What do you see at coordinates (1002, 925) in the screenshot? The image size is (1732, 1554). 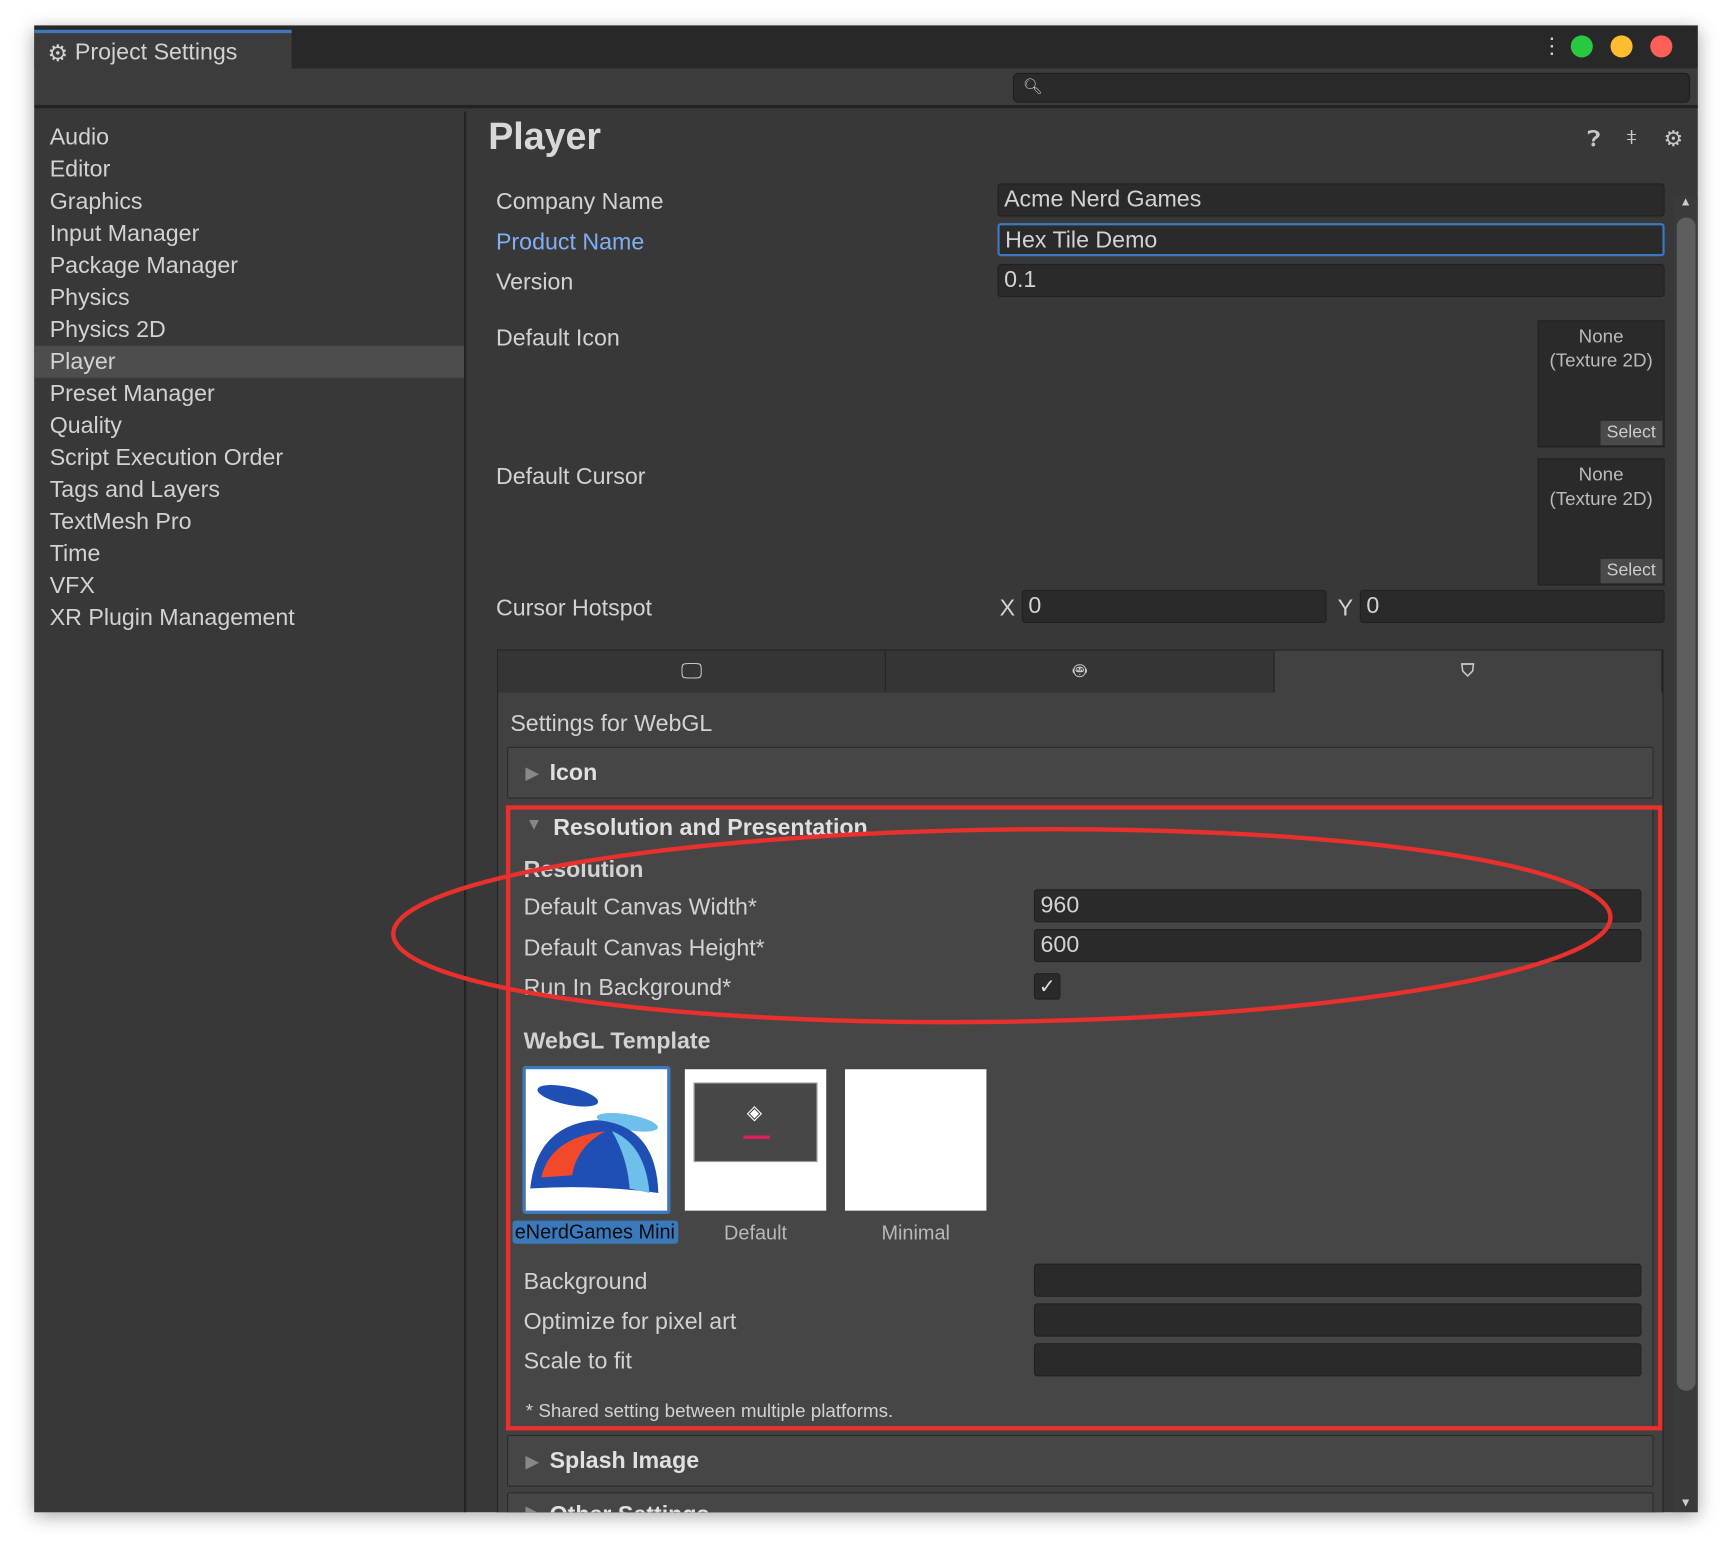 I see `annotation-ellipse` at bounding box center [1002, 925].